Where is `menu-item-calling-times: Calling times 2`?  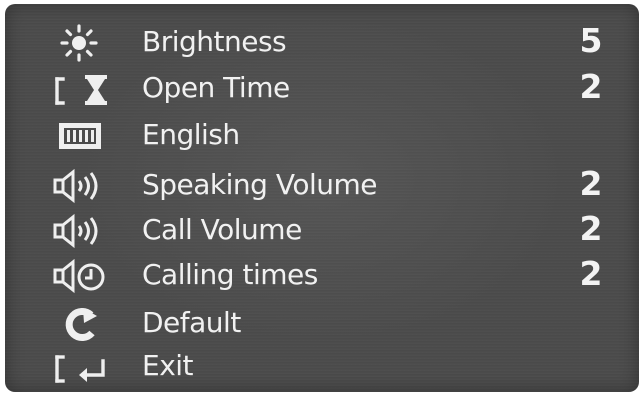
menu-item-calling-times: Calling times 2 is located at coordinates (322, 277).